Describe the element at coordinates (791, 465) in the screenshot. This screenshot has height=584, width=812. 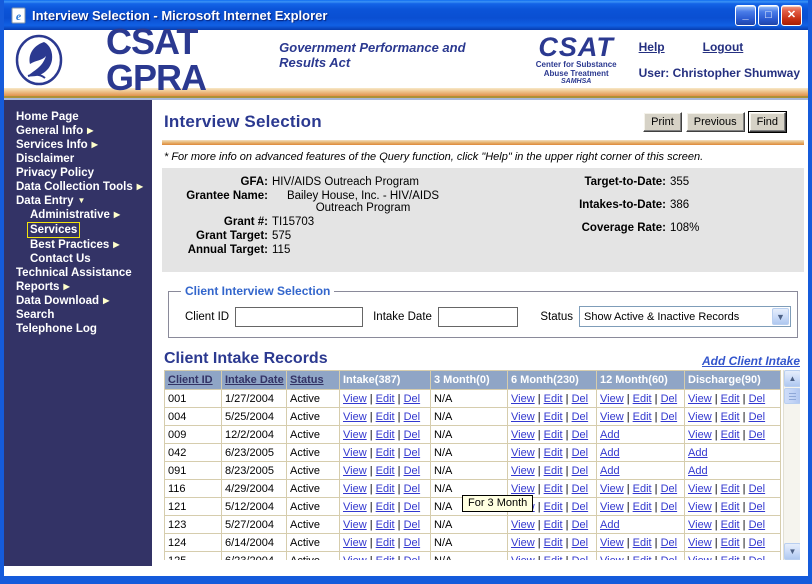
I see `table-scrollbar: ▲ ▼` at that location.